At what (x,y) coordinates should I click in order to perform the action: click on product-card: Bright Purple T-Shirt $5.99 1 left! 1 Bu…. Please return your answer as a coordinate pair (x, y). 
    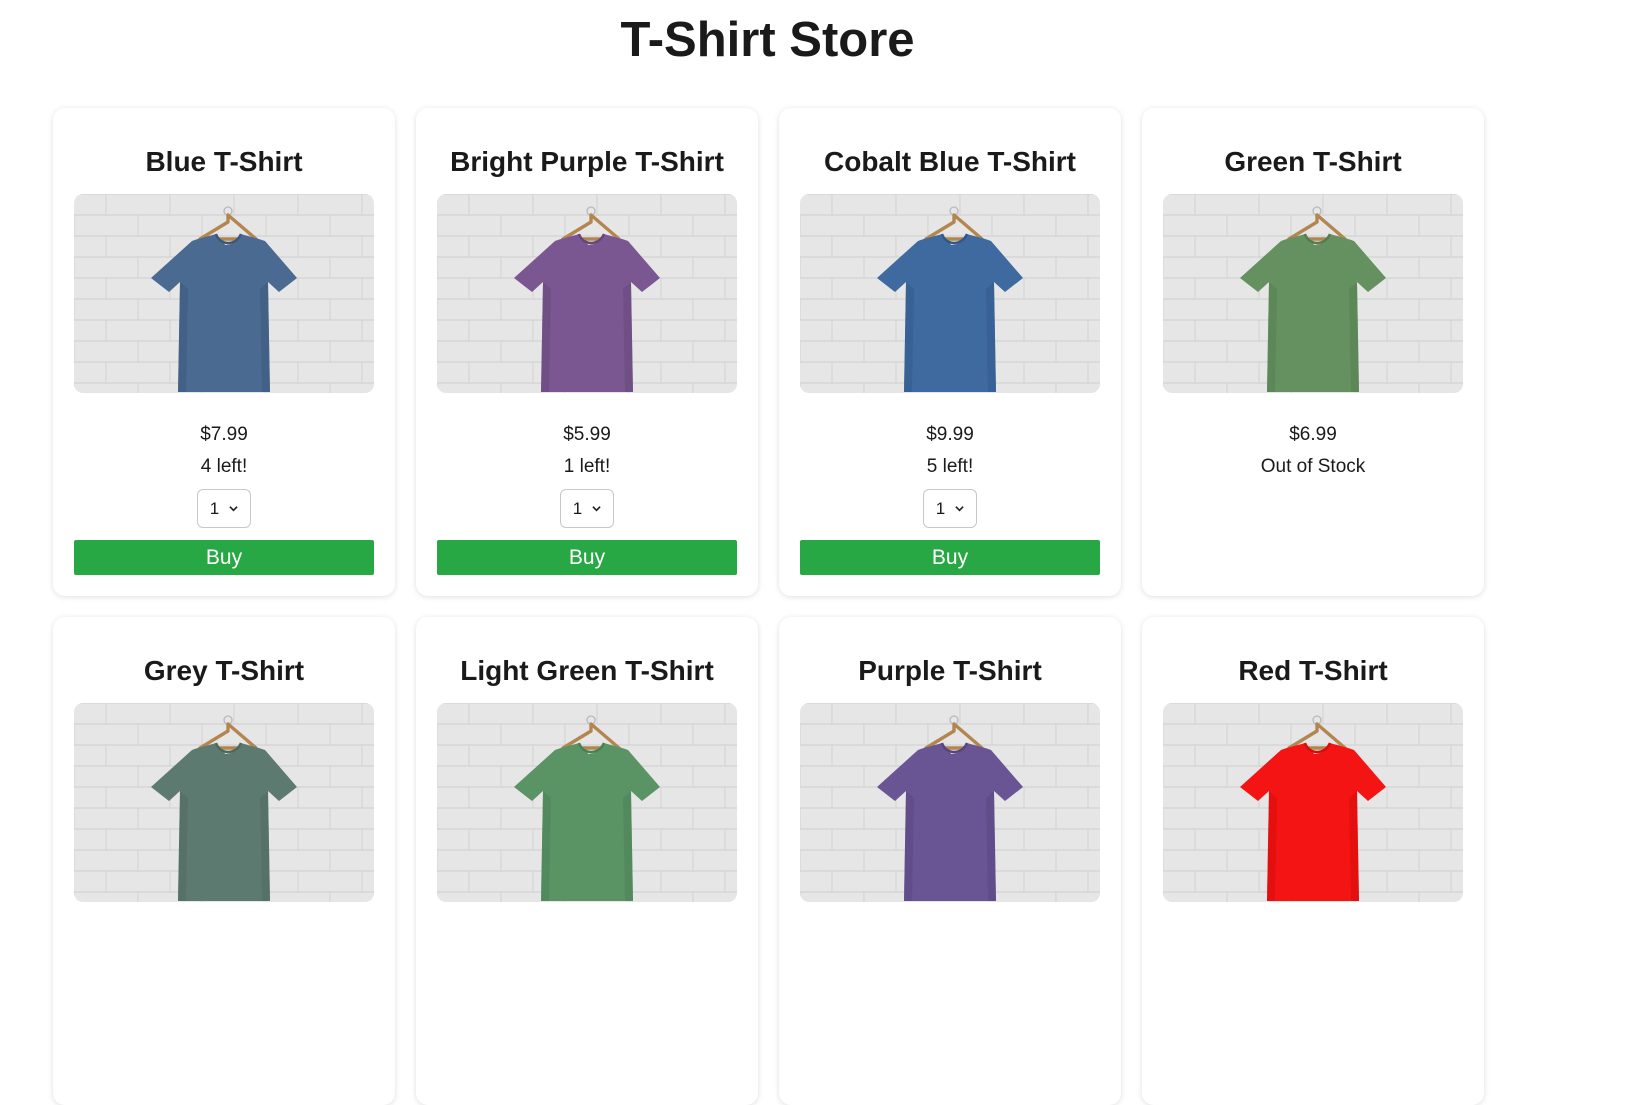
    Looking at the image, I should click on (587, 352).